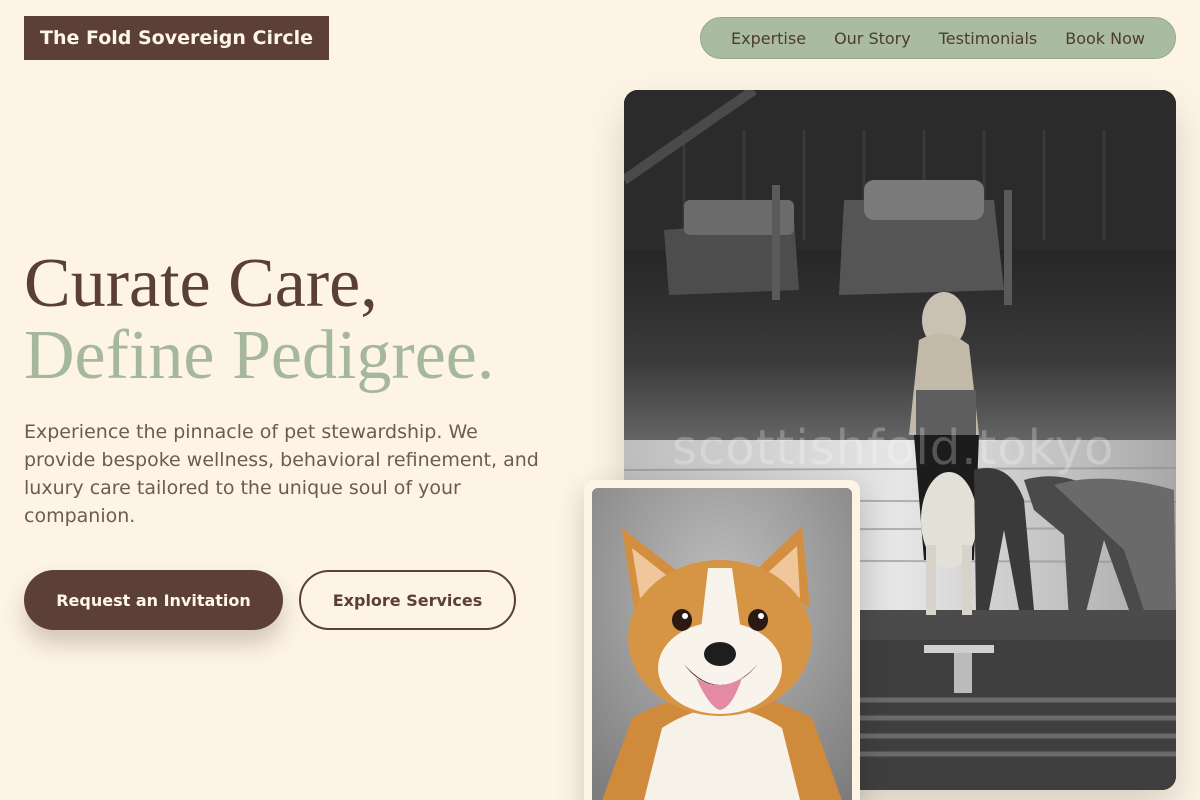 The image size is (1200, 800). I want to click on nav-item-testimonials: Testimonials, so click(988, 38).